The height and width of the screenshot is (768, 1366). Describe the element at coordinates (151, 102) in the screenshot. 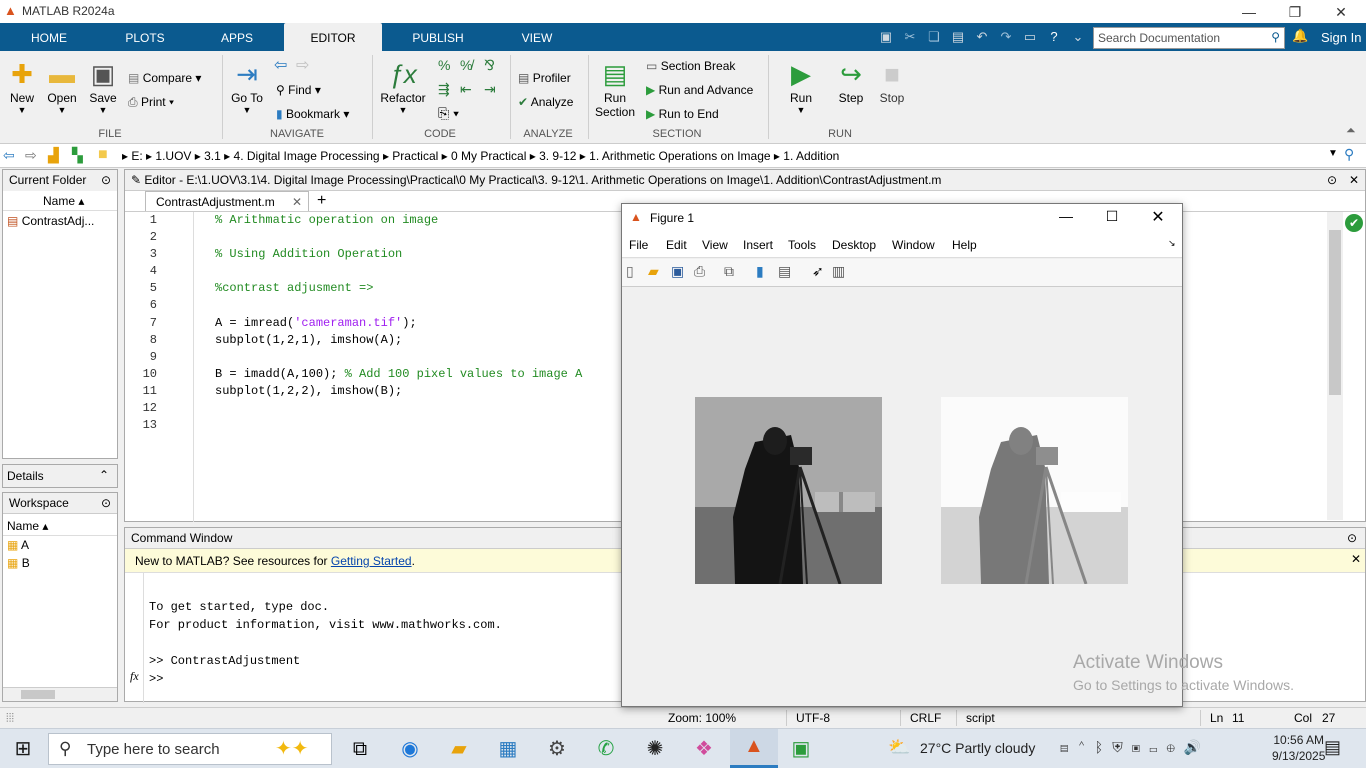

I see `print-button: ⎙ Print ▾` at that location.